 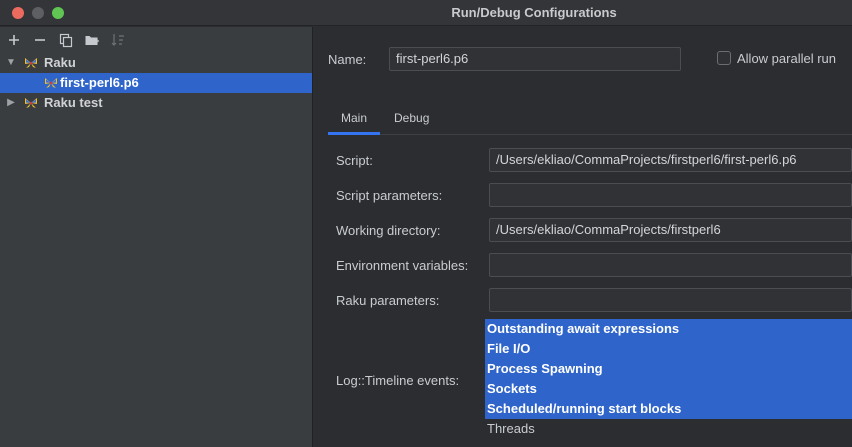 What do you see at coordinates (388, 230) in the screenshot?
I see `working-directory-label: Working directory:` at bounding box center [388, 230].